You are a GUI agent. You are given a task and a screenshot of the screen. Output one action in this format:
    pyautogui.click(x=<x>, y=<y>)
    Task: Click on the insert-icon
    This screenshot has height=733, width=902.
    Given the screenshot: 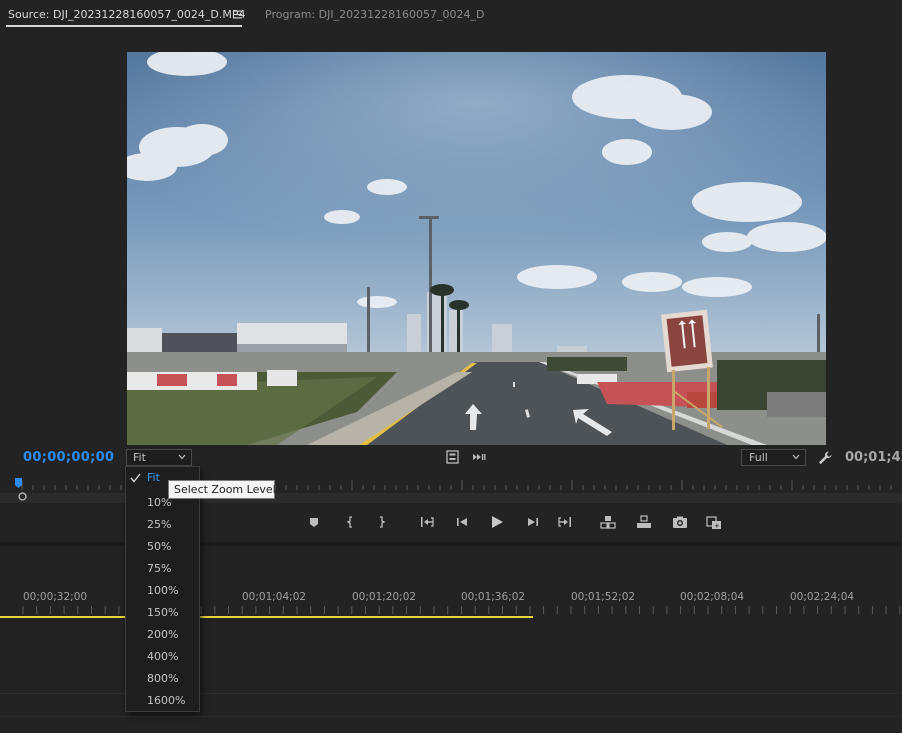 What is the action you would take?
    pyautogui.click(x=608, y=522)
    